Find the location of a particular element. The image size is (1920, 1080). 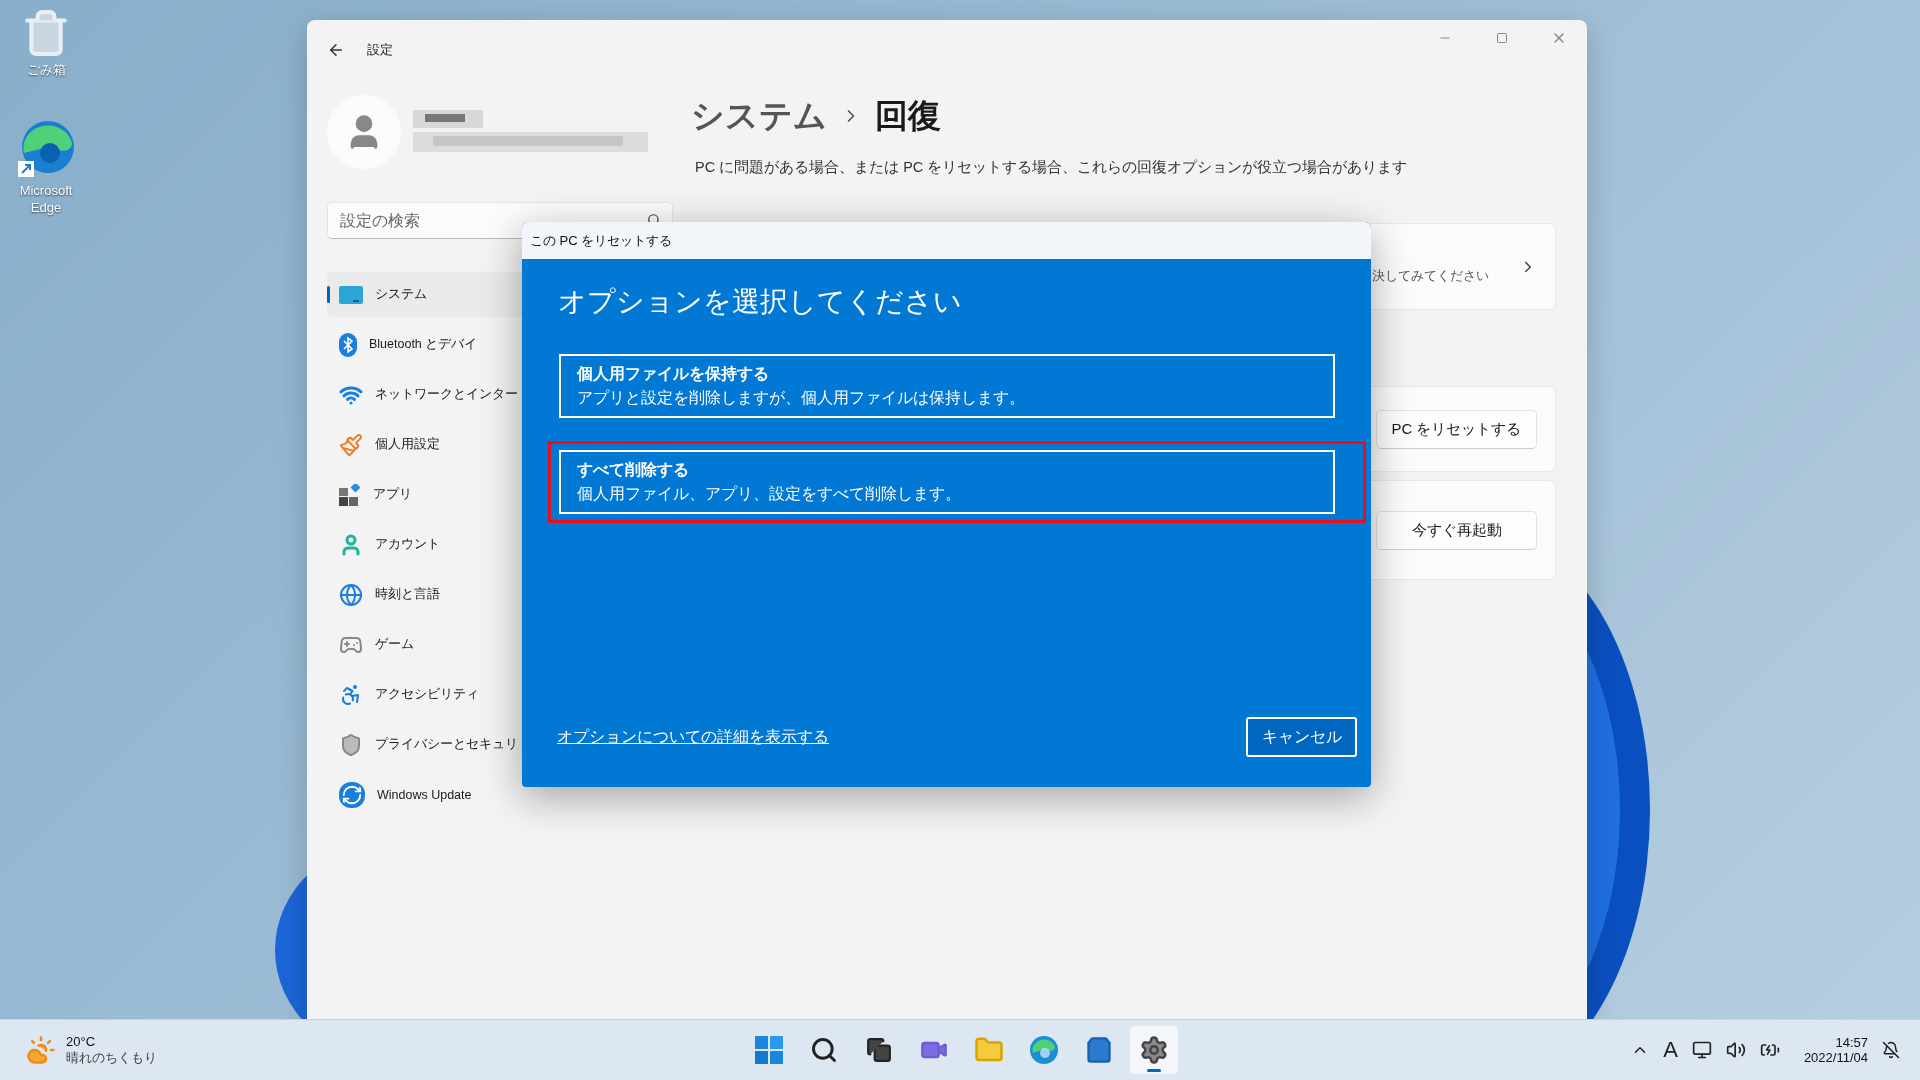

page-title: 回復 is located at coordinates (908, 115).